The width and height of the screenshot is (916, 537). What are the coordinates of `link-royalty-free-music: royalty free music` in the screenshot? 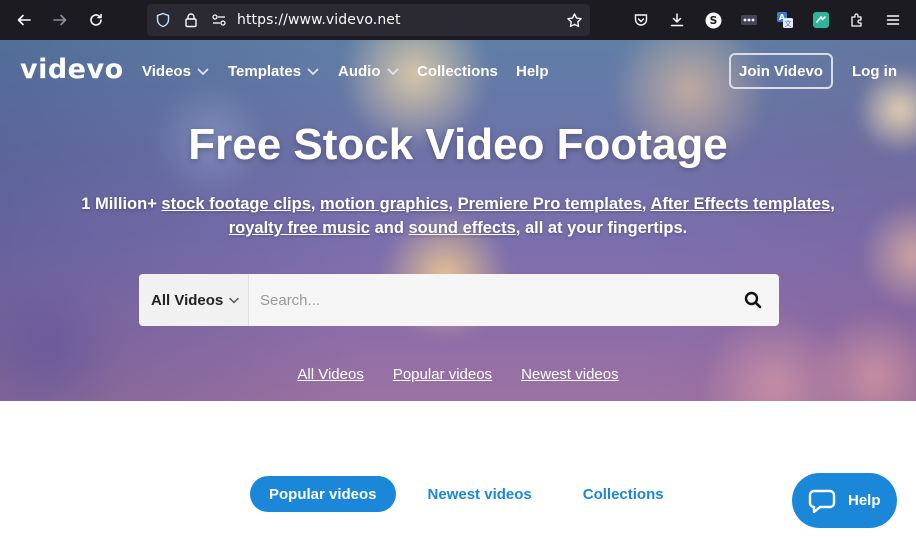 It's located at (299, 228).